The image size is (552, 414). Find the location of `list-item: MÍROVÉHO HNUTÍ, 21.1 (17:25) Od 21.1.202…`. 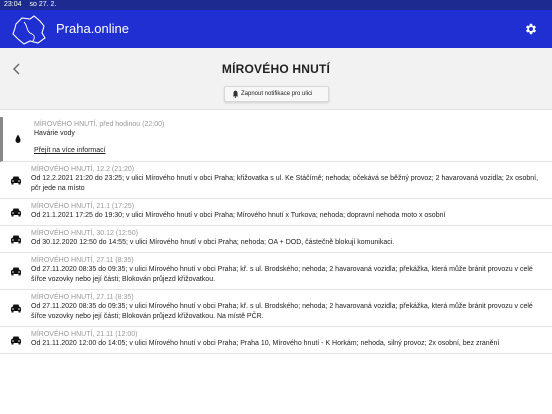

list-item: MÍROVÉHO HNUTÍ, 21.1 (17:25) Od 21.1.202… is located at coordinates (276, 212).